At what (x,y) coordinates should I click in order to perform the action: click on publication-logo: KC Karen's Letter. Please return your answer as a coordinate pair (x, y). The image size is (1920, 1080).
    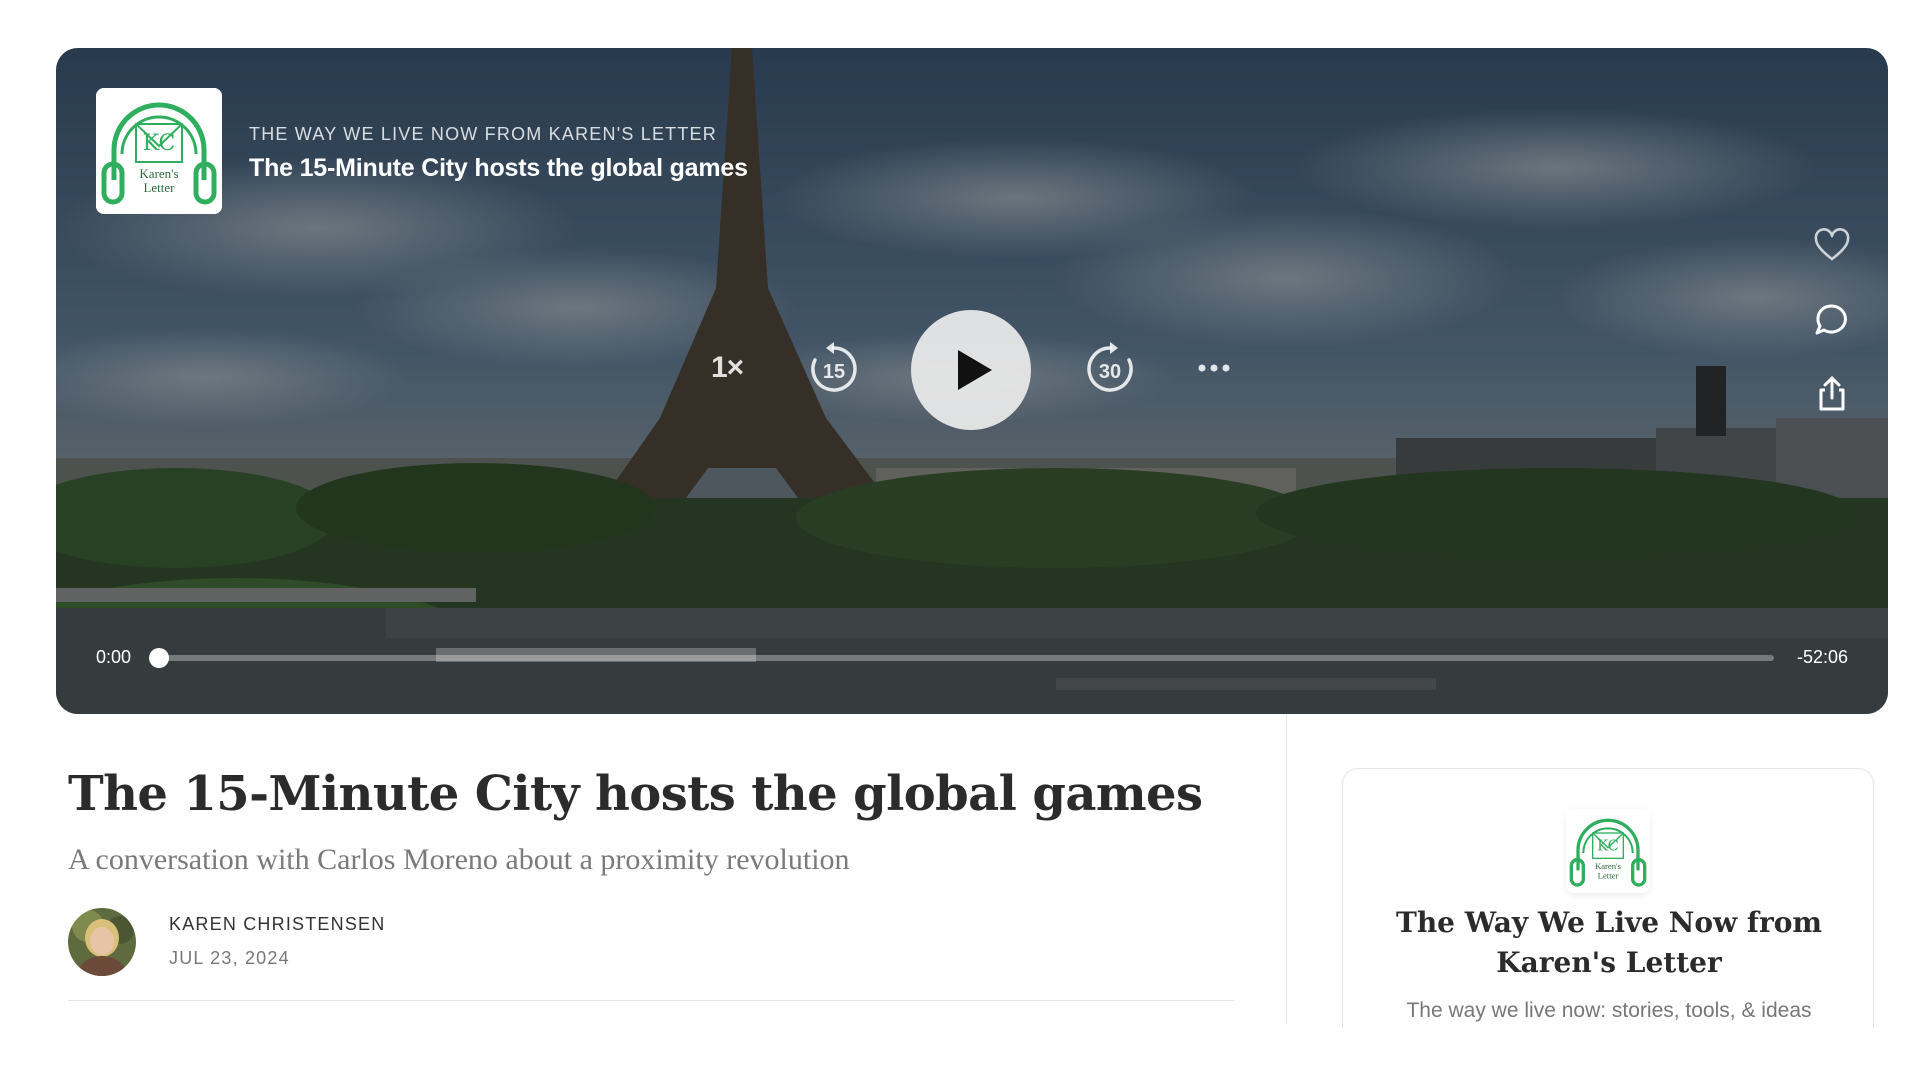
    Looking at the image, I should click on (1608, 851).